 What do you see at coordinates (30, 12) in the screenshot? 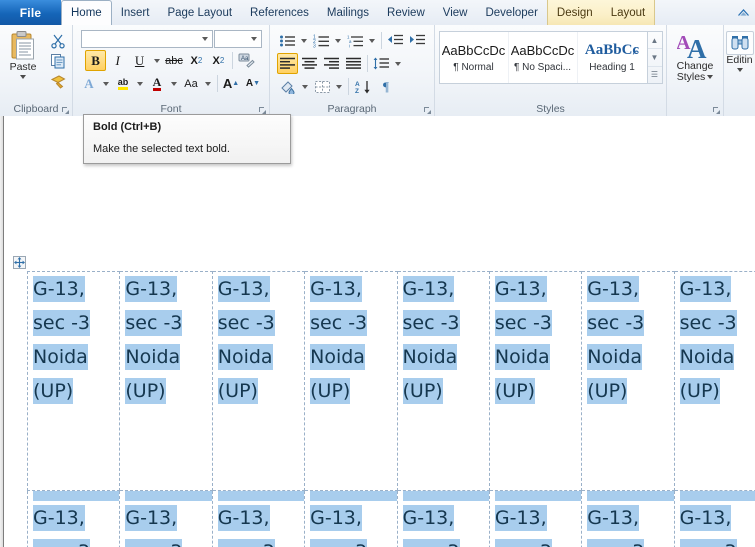
I see `tab-file: File` at bounding box center [30, 12].